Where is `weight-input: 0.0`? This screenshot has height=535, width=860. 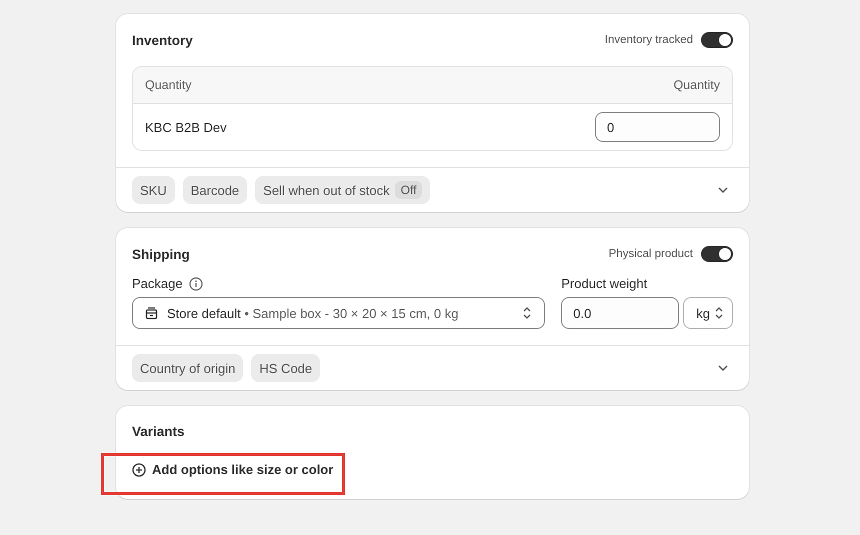
weight-input: 0.0 is located at coordinates (620, 313).